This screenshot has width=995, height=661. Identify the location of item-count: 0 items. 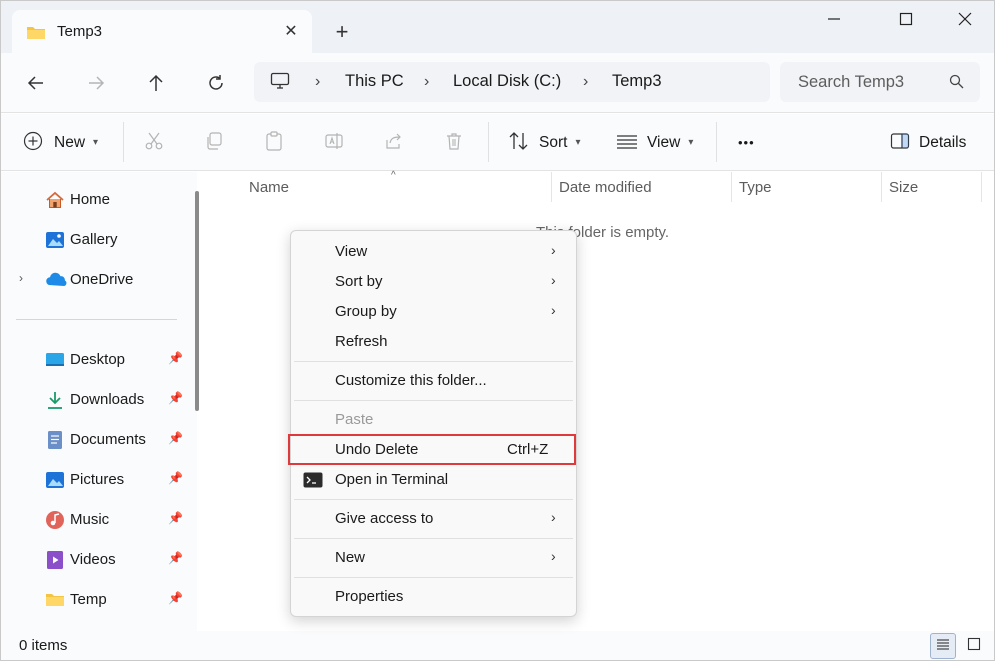
(43, 645).